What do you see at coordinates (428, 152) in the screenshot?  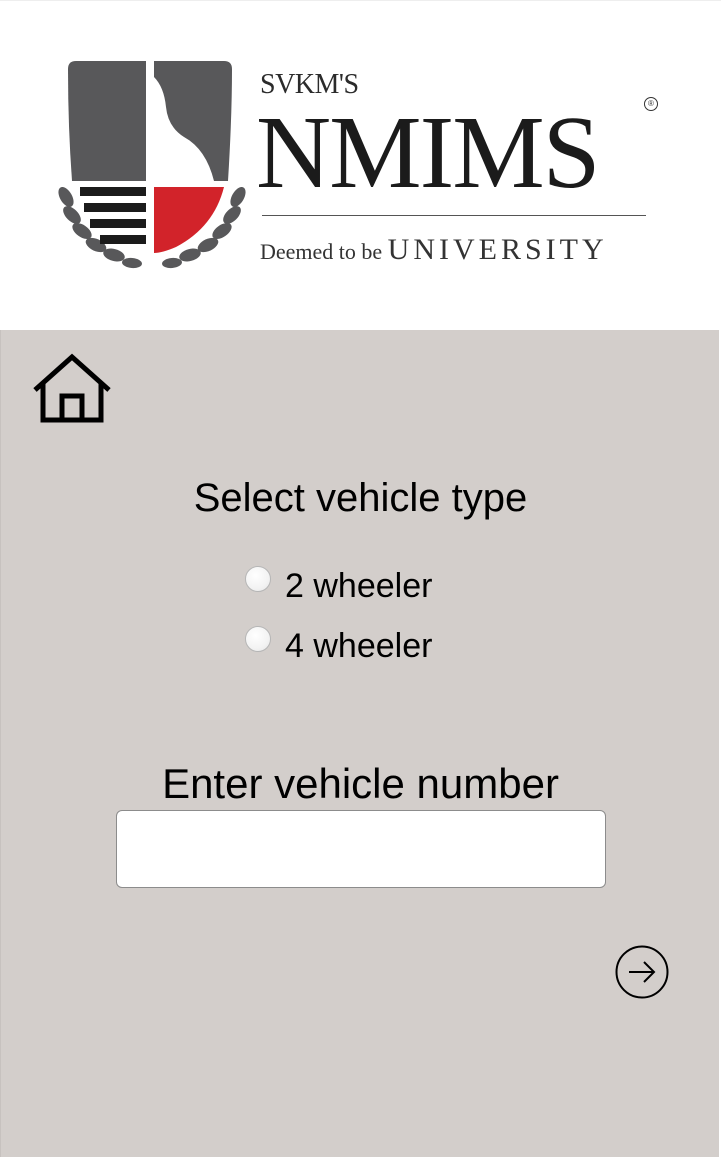 I see `logo-name: NMIMS` at bounding box center [428, 152].